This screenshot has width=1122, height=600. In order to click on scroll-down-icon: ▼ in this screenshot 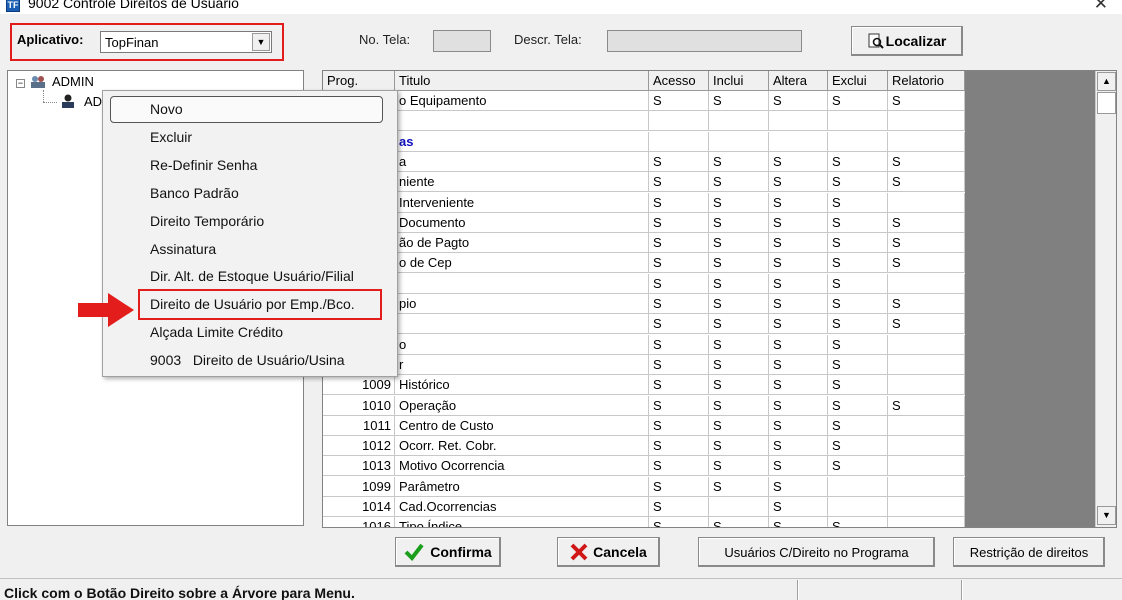, I will do `click(1106, 515)`.